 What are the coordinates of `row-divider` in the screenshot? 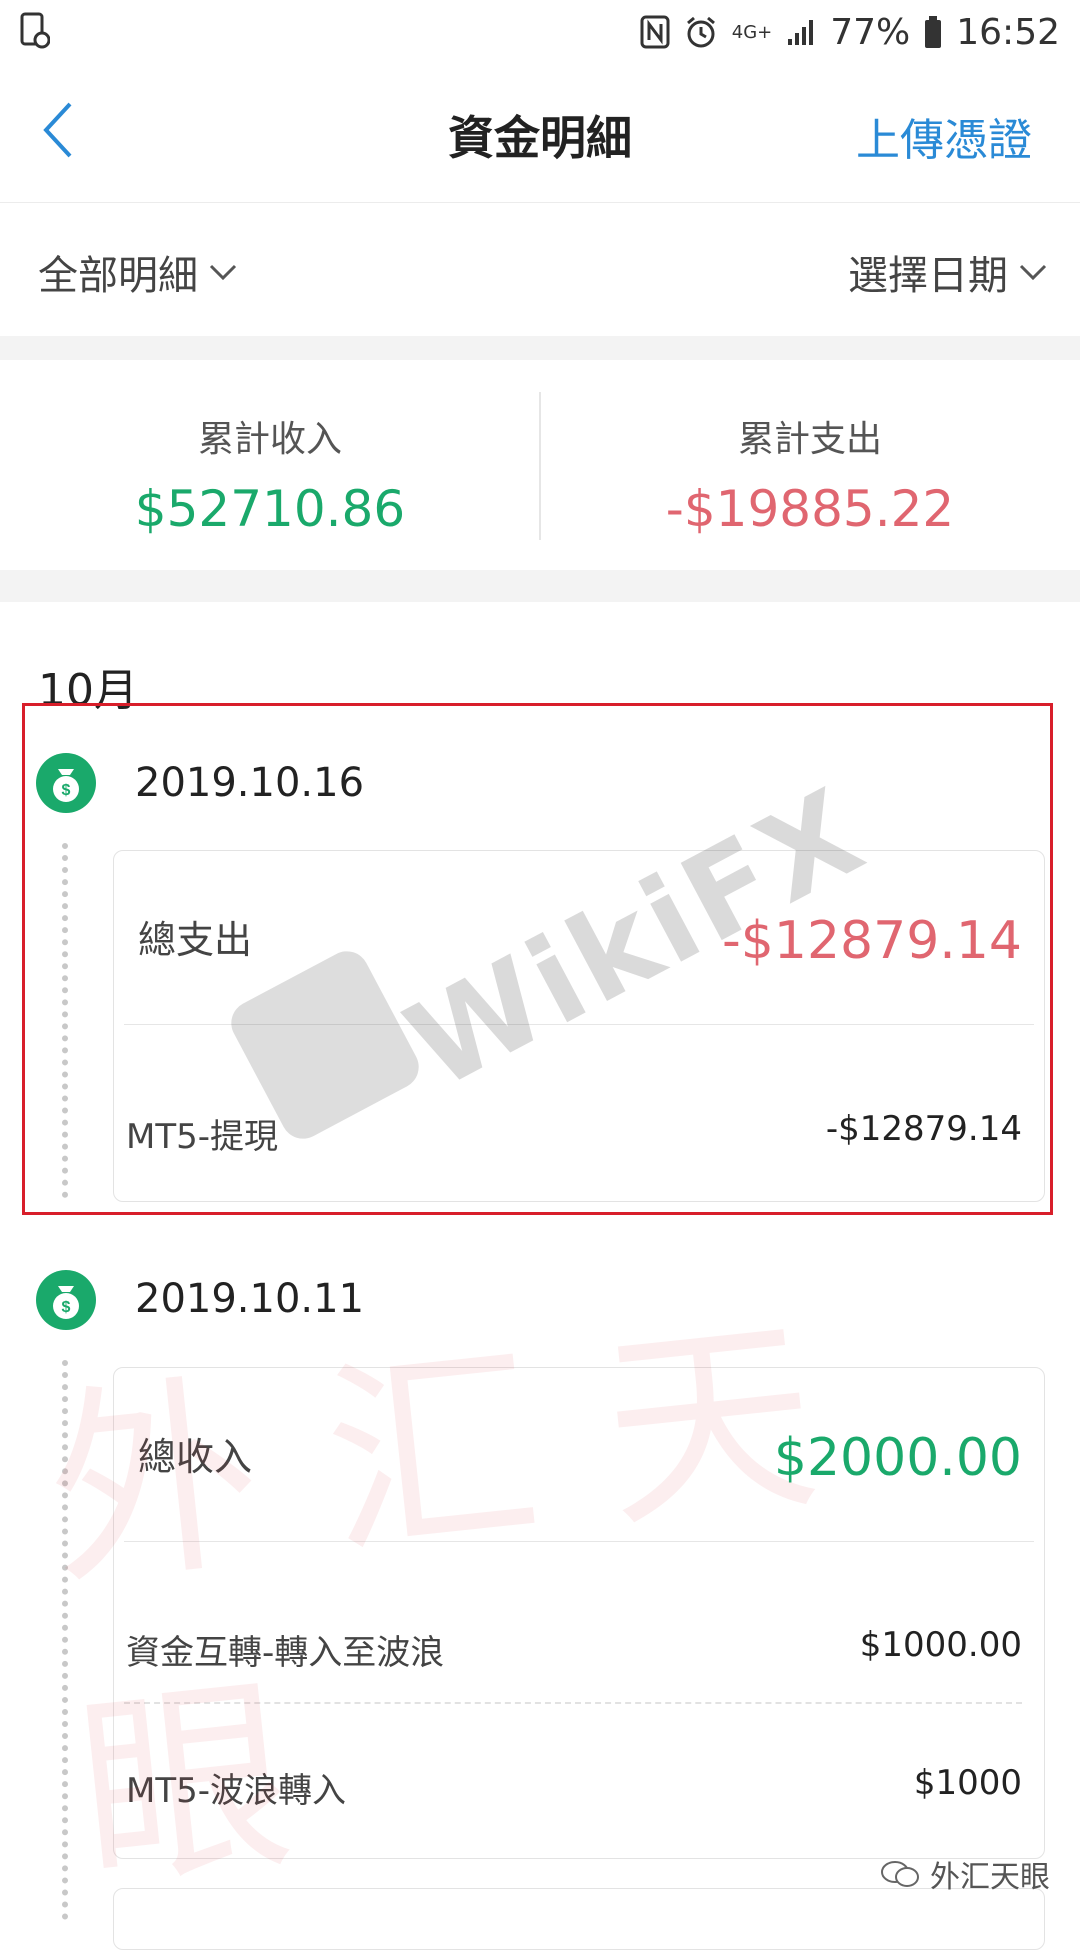 It's located at (573, 1703).